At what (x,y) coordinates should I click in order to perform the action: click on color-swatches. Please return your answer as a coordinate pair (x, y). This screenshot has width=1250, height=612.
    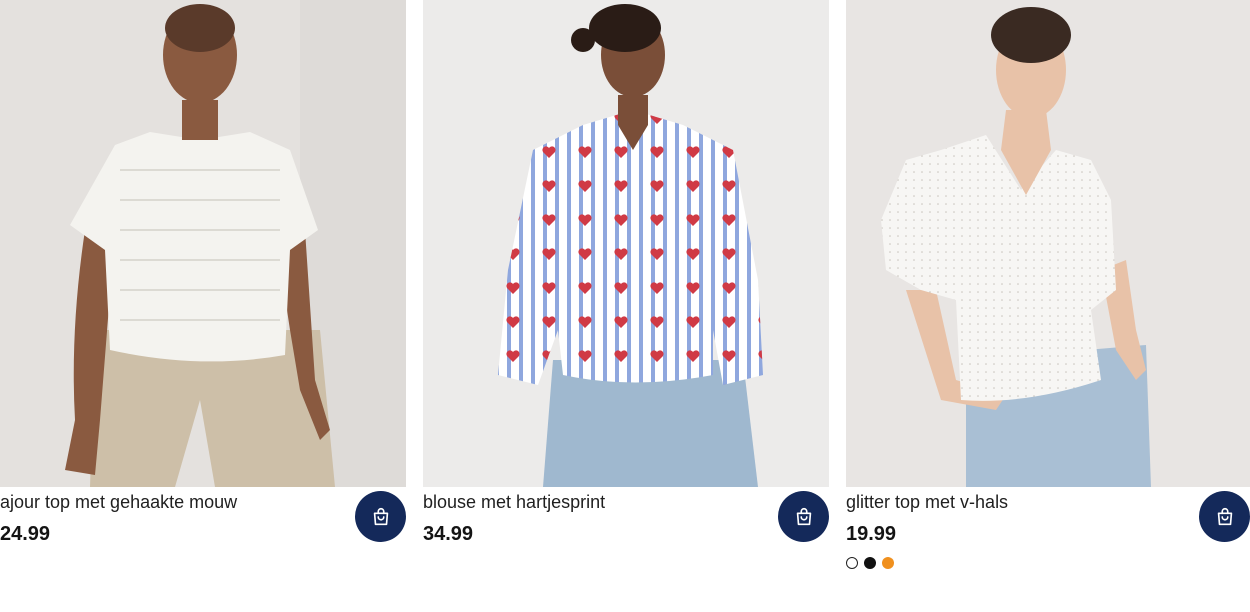
    Looking at the image, I should click on (870, 563).